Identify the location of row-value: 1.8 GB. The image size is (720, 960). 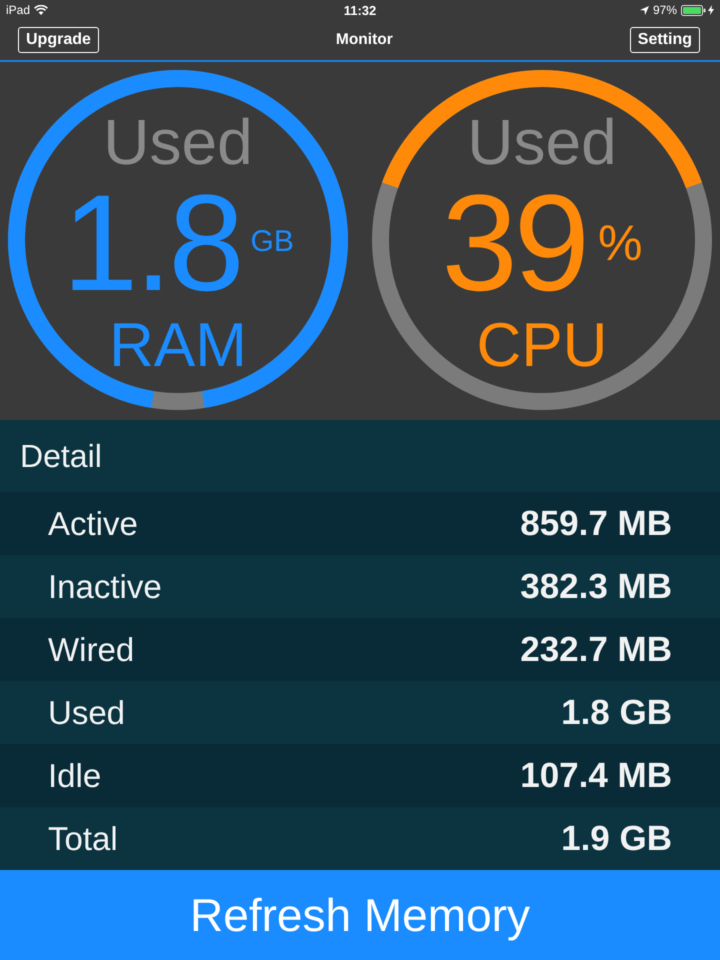
(616, 712).